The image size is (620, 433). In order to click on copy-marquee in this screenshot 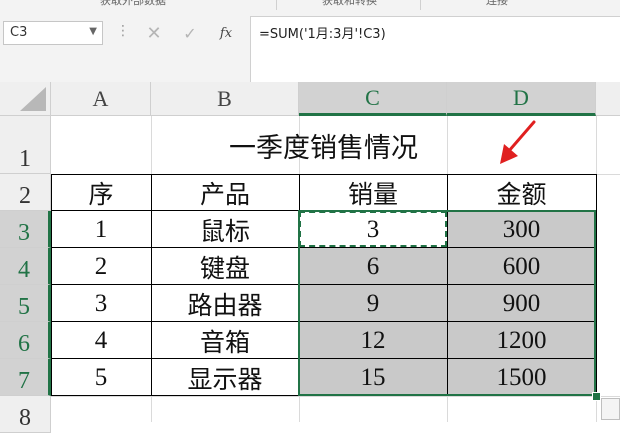, I will do `click(373, 229)`.